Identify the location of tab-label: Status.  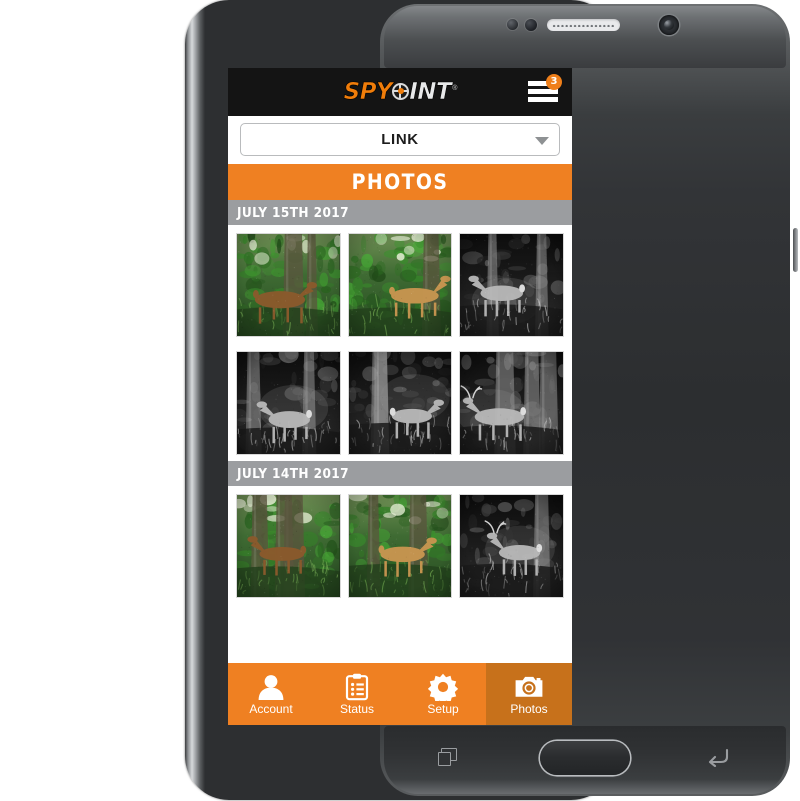
(357, 709).